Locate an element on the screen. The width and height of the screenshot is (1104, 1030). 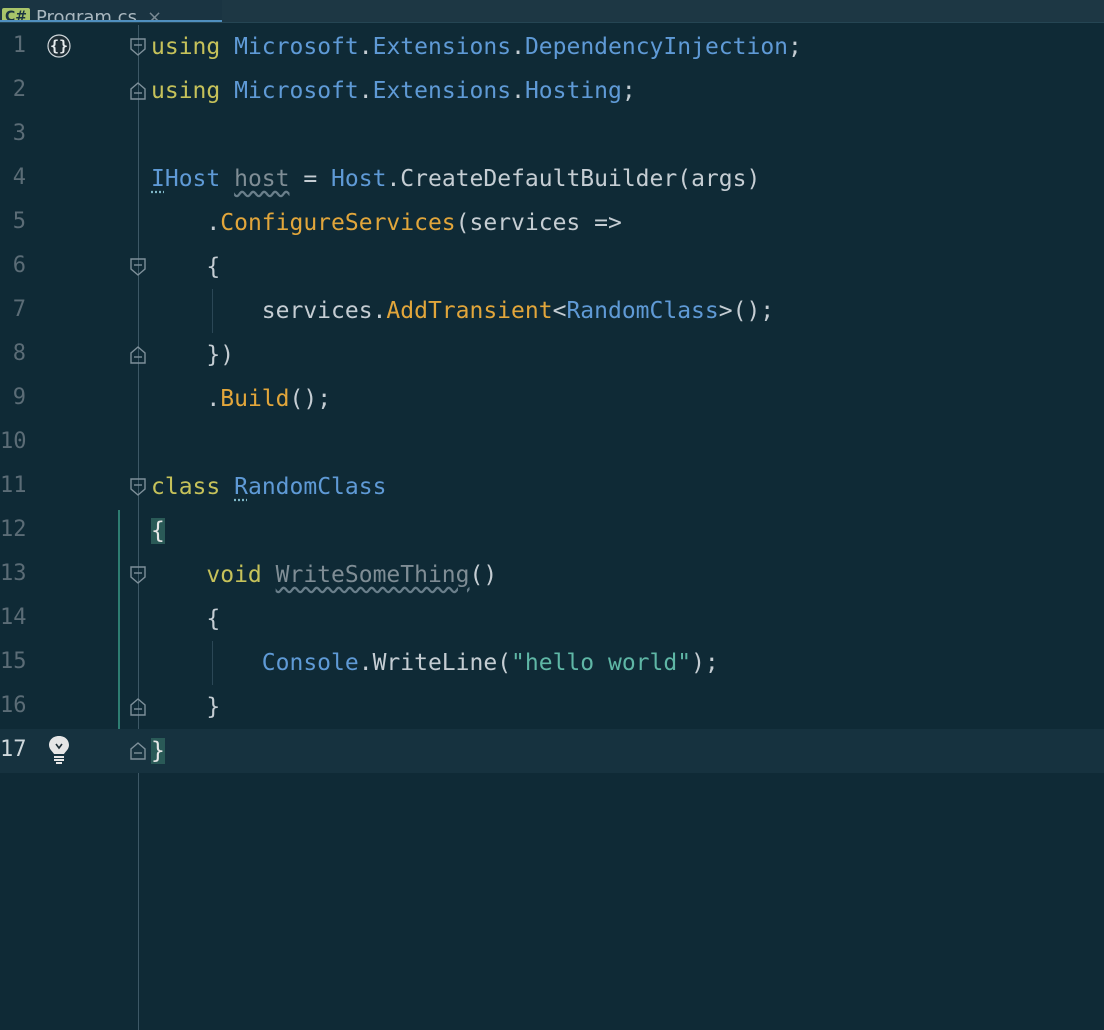
code-line: 2 using Microsoft.Extensions.Hosting; is located at coordinates (552, 91).